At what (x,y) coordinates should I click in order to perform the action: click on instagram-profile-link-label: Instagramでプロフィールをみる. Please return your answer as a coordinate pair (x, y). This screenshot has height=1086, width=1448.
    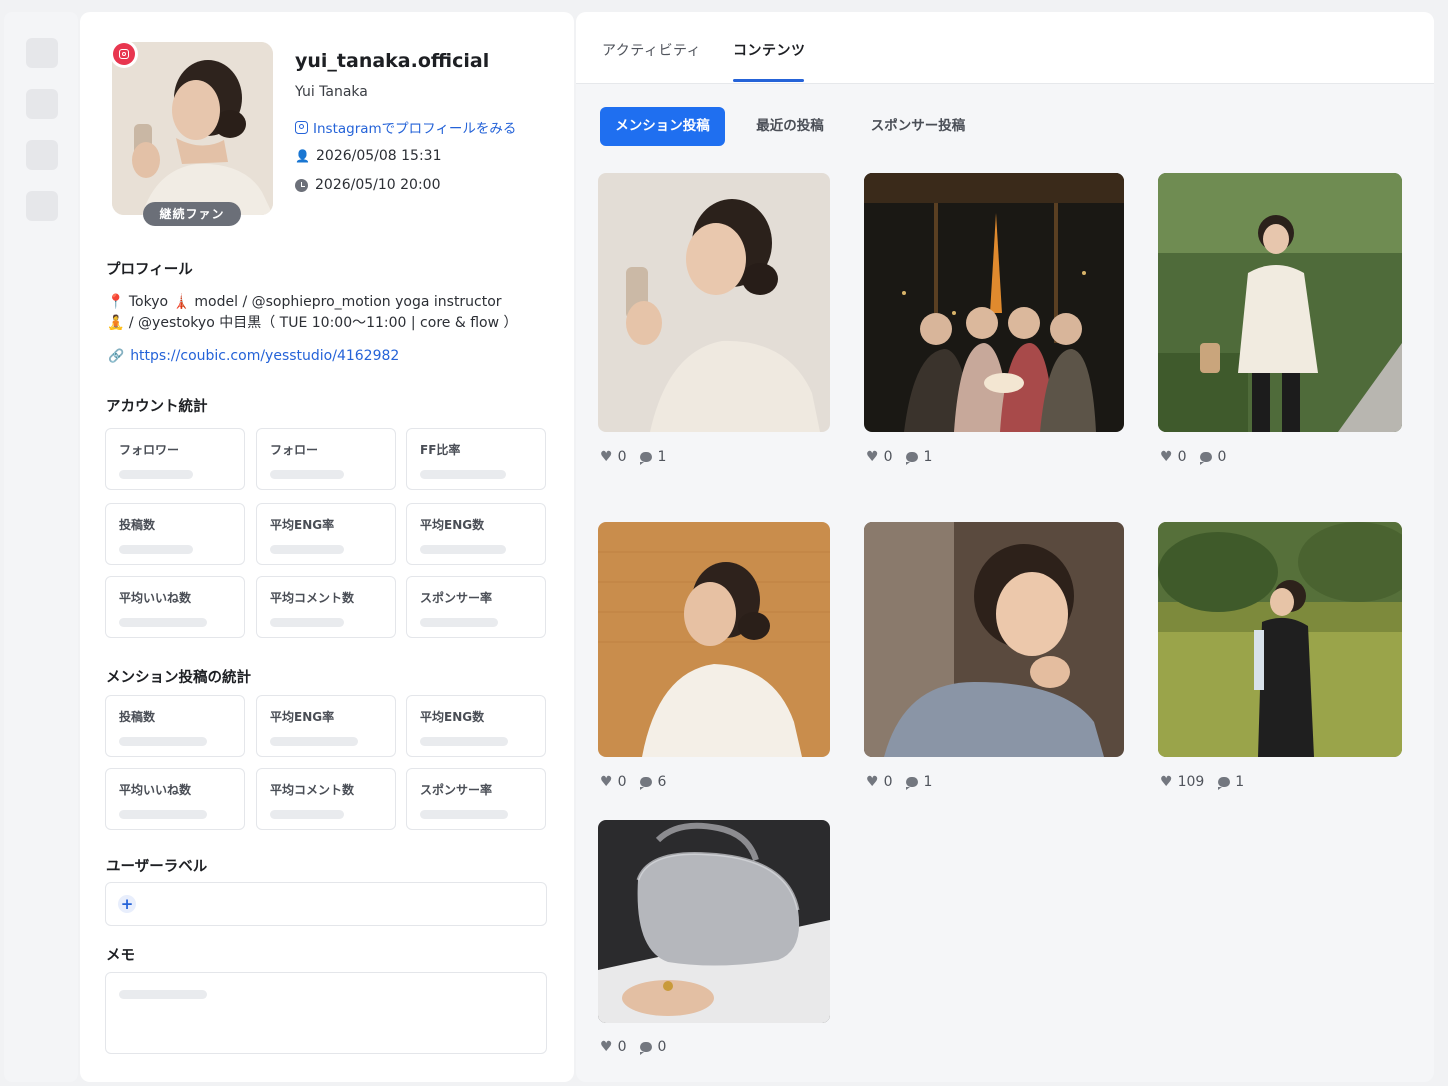
    Looking at the image, I should click on (415, 129).